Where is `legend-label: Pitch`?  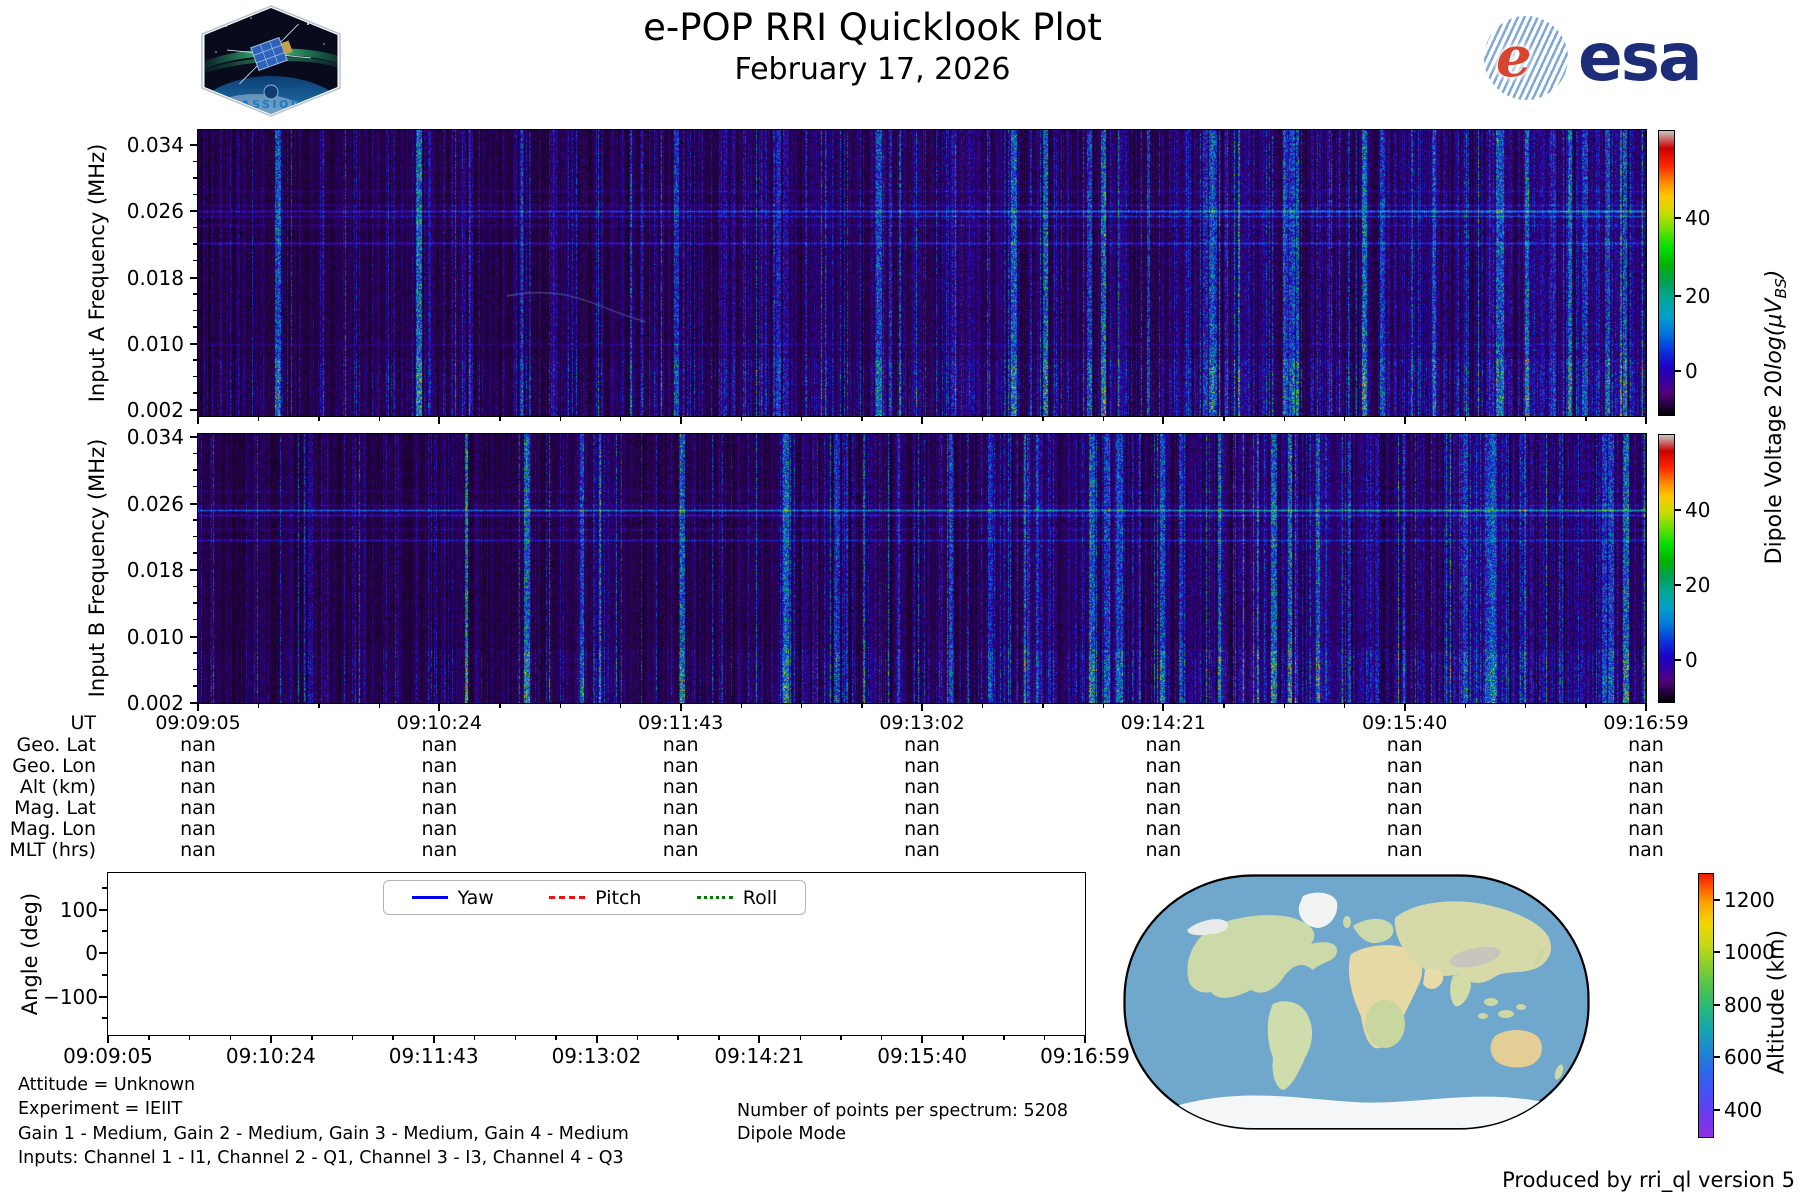
legend-label: Pitch is located at coordinates (618, 897).